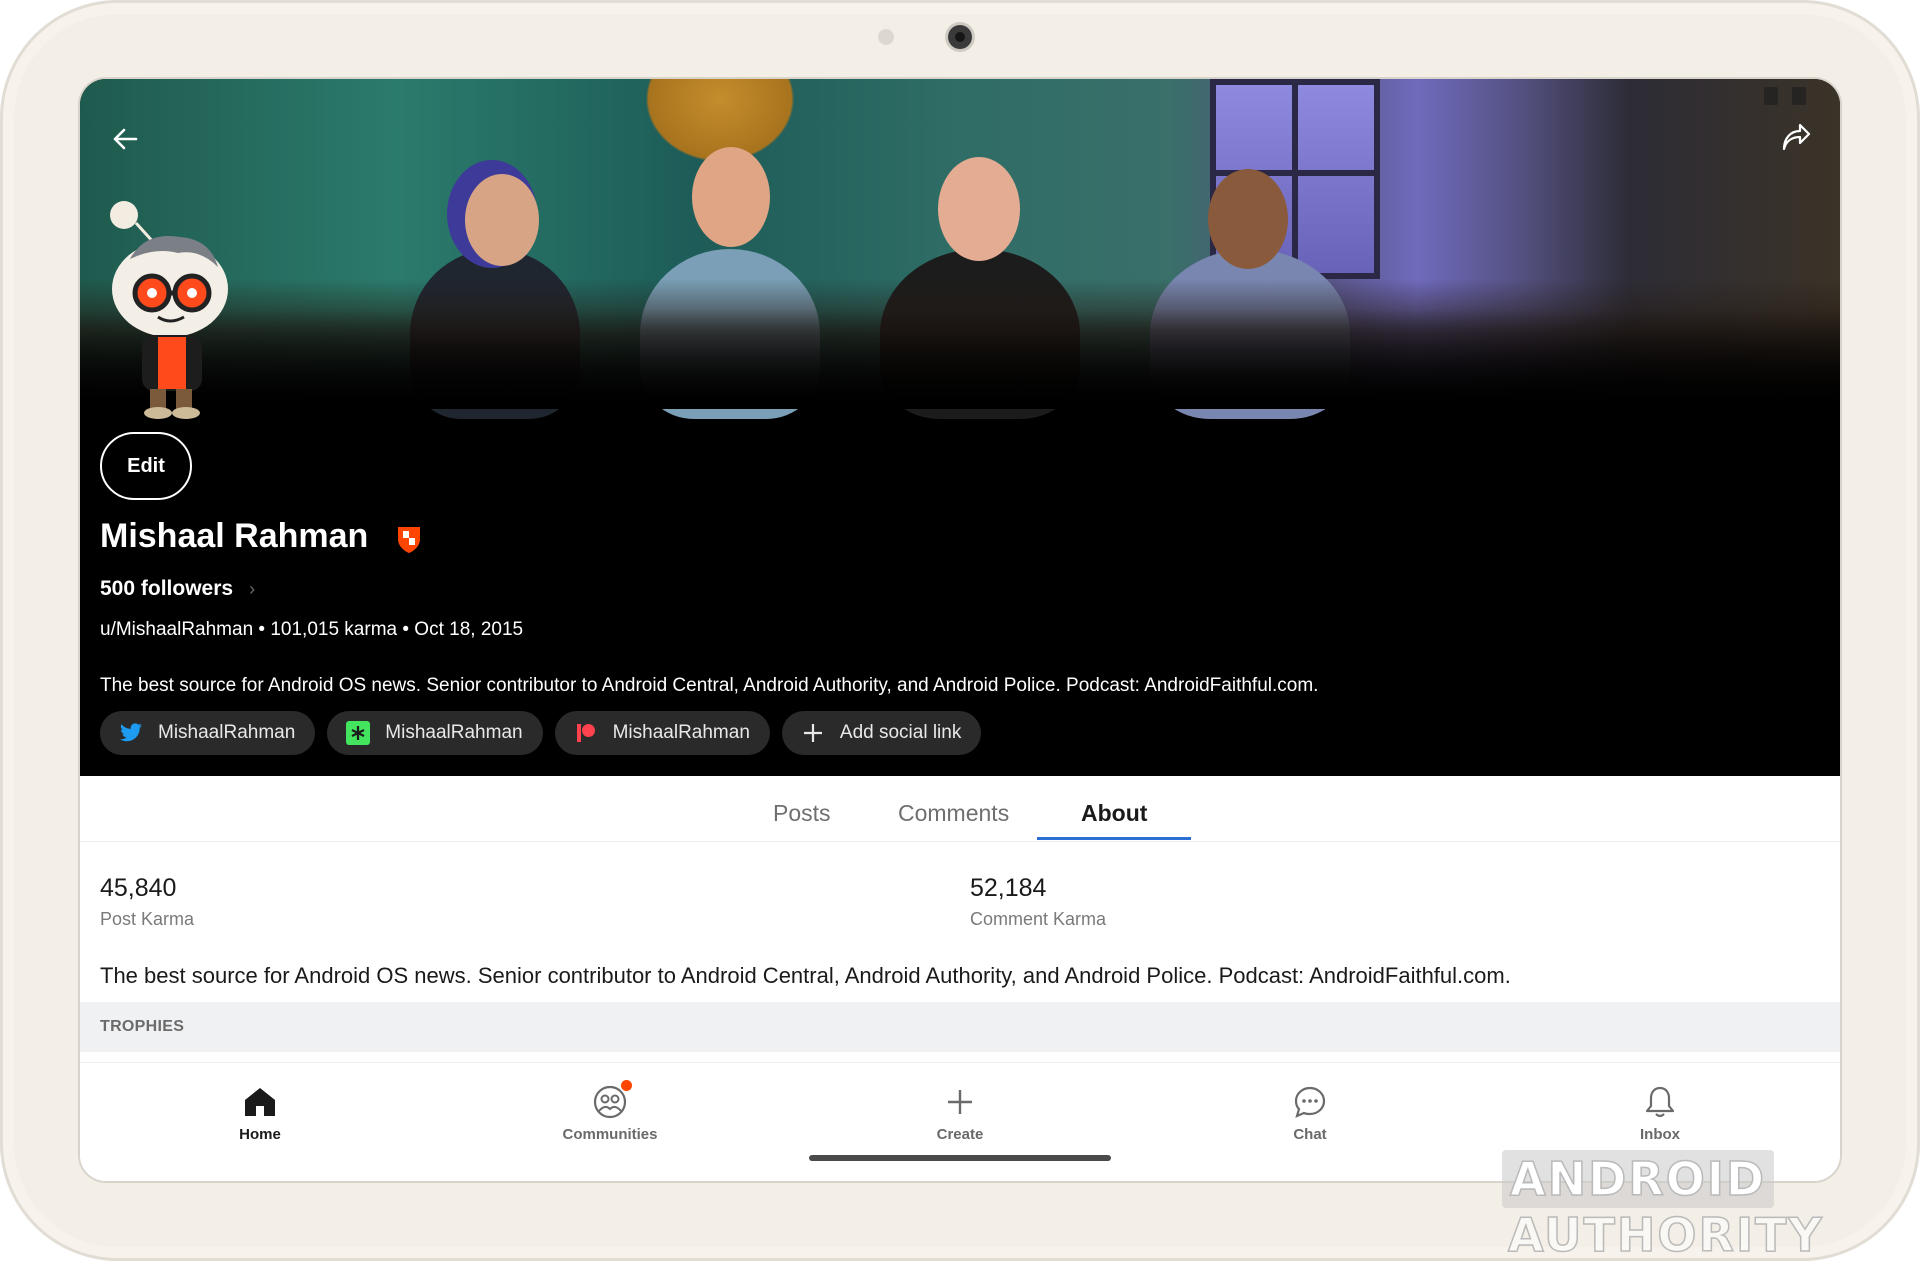  What do you see at coordinates (1038, 919) in the screenshot?
I see `comment-karma-label: Comment Karma` at bounding box center [1038, 919].